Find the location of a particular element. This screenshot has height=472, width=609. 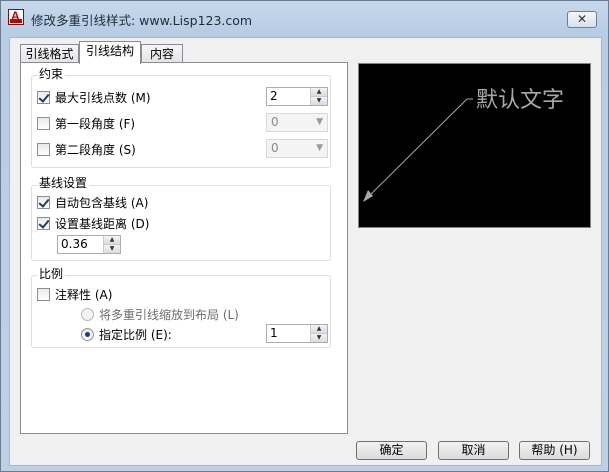

auto-include-label: 自动包含基线 (A) is located at coordinates (102, 203).